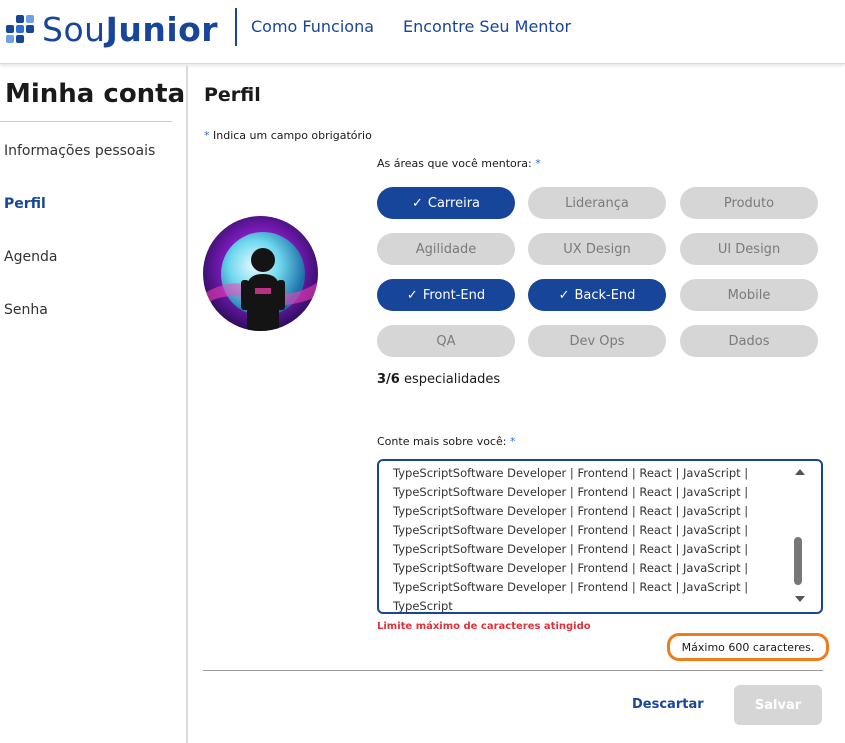  I want to click on chip-dados: Dados, so click(749, 341).